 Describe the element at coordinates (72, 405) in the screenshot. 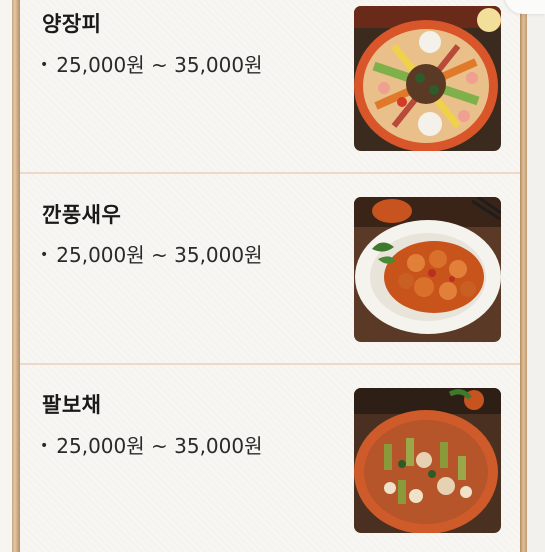

I see `menu-item-title: 팔보채` at that location.